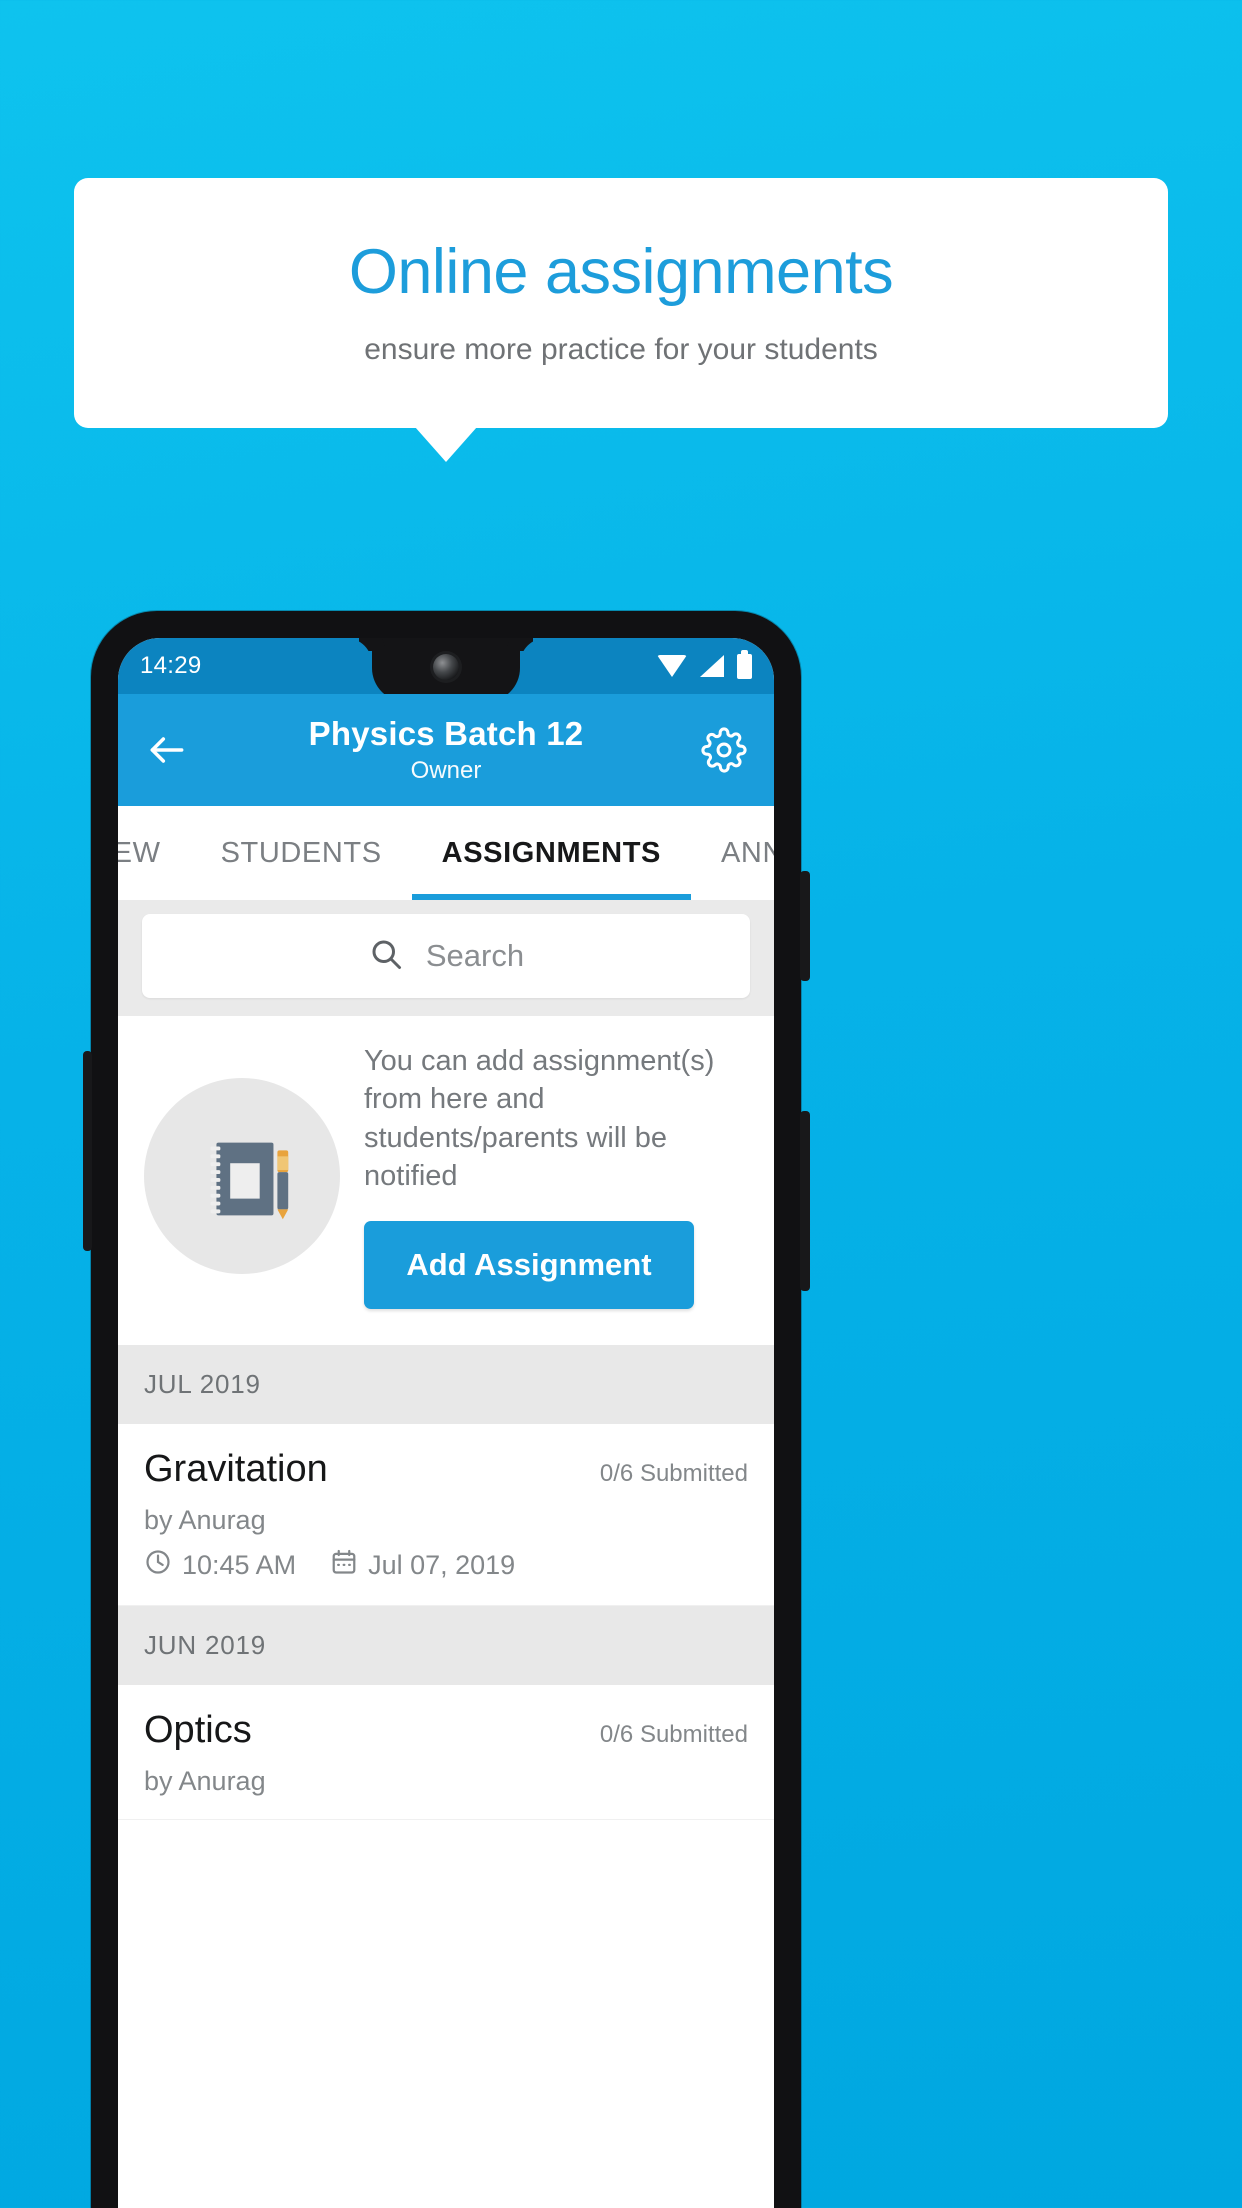 This screenshot has width=1242, height=2208. What do you see at coordinates (158, 1565) in the screenshot?
I see `clock-icon` at bounding box center [158, 1565].